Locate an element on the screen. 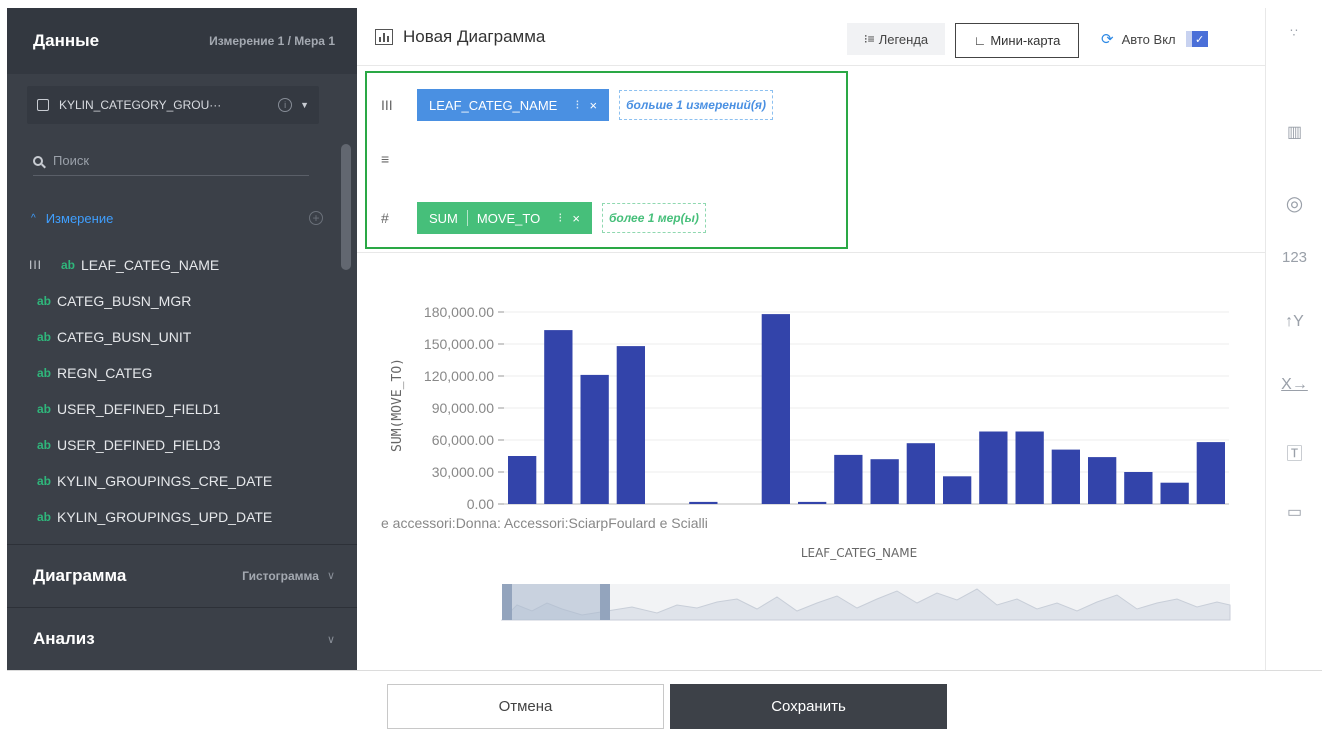 This screenshot has height=733, width=1322. save-button: Сохранить is located at coordinates (808, 706).